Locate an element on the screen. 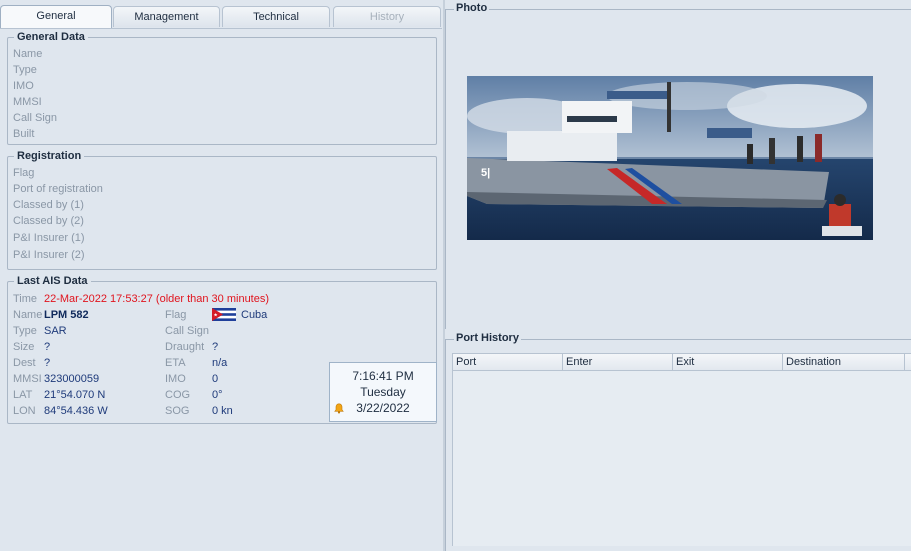  clock-day: Tuesday is located at coordinates (383, 392).